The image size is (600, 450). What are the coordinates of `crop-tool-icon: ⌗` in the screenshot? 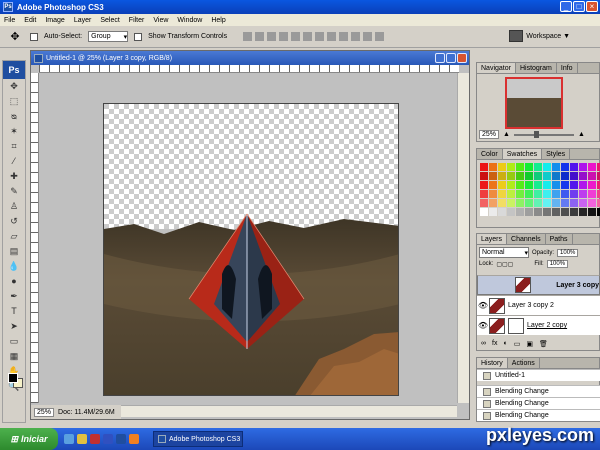 It's located at (14, 146).